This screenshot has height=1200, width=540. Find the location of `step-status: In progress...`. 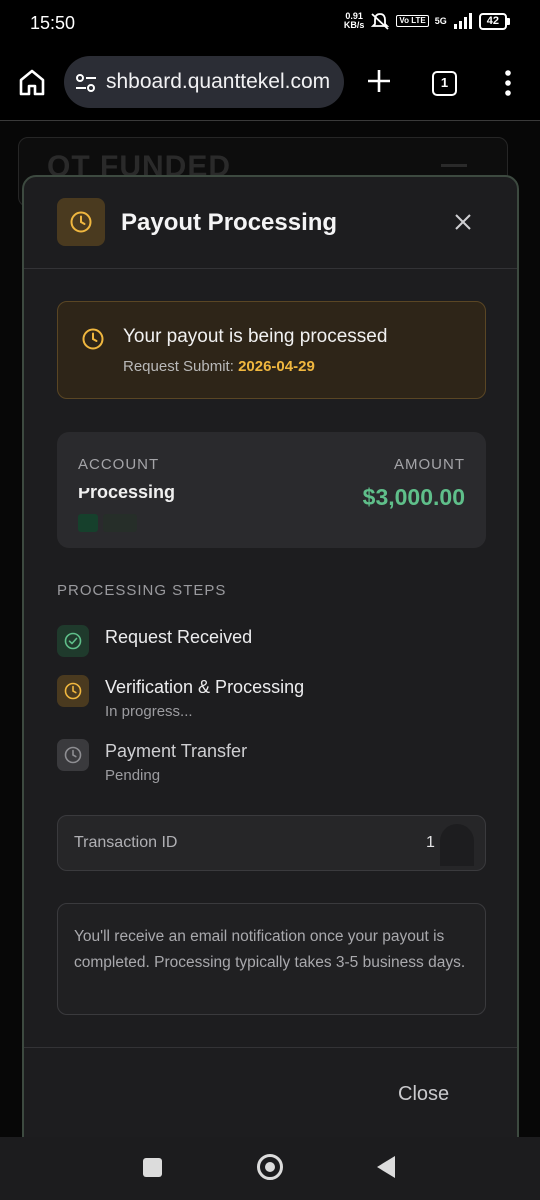

step-status: In progress... is located at coordinates (149, 711).